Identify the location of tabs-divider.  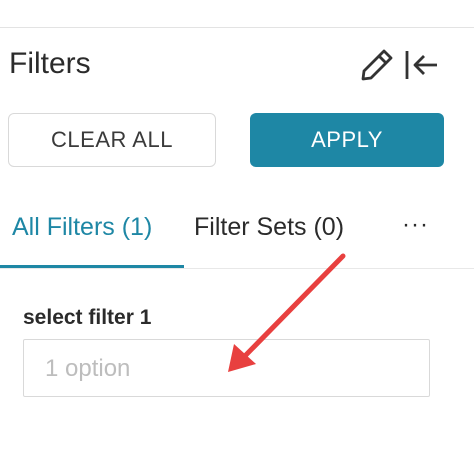
(237, 268).